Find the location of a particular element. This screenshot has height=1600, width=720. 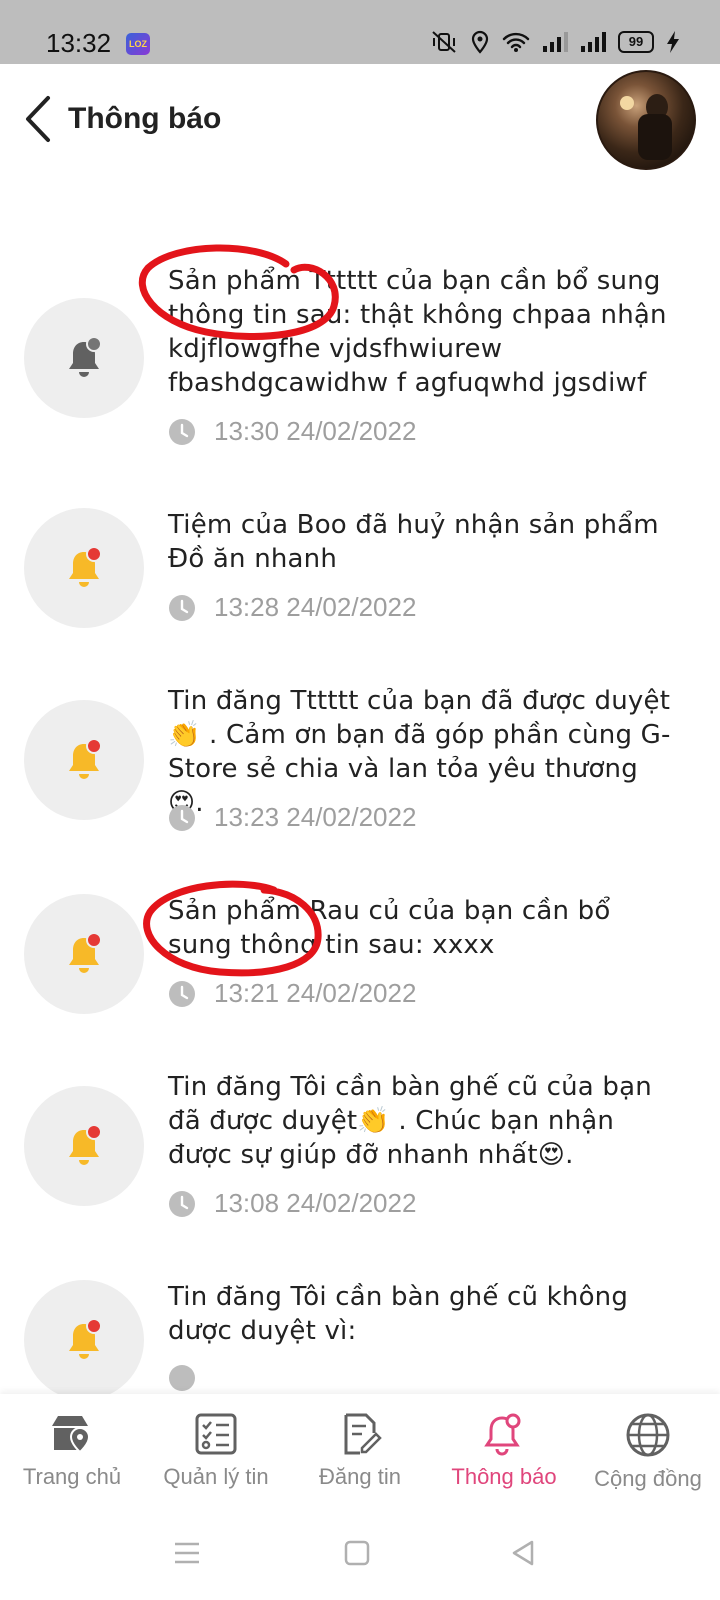

app-header: Thông báo is located at coordinates (360, 119).